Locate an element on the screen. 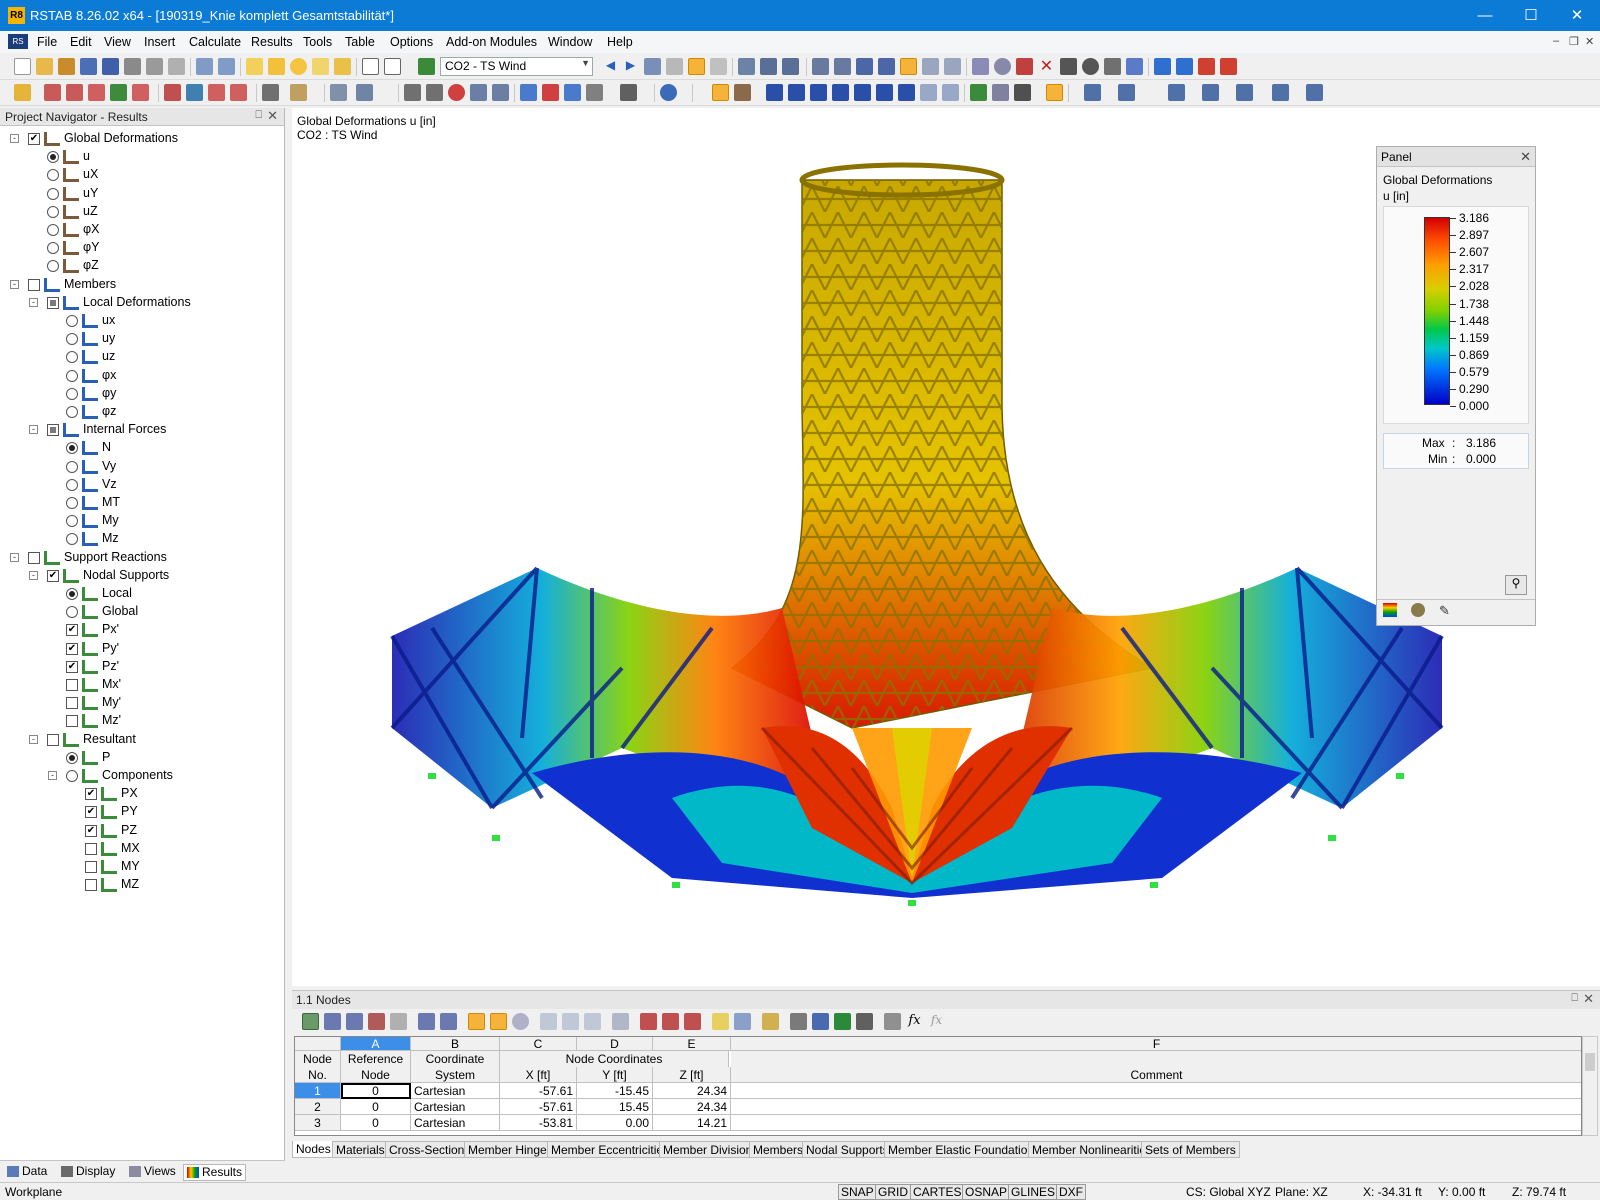 Image resolution: width=1600 pixels, height=1200 pixels. coordinate-system-cell: Cartesian is located at coordinates (455, 1123).